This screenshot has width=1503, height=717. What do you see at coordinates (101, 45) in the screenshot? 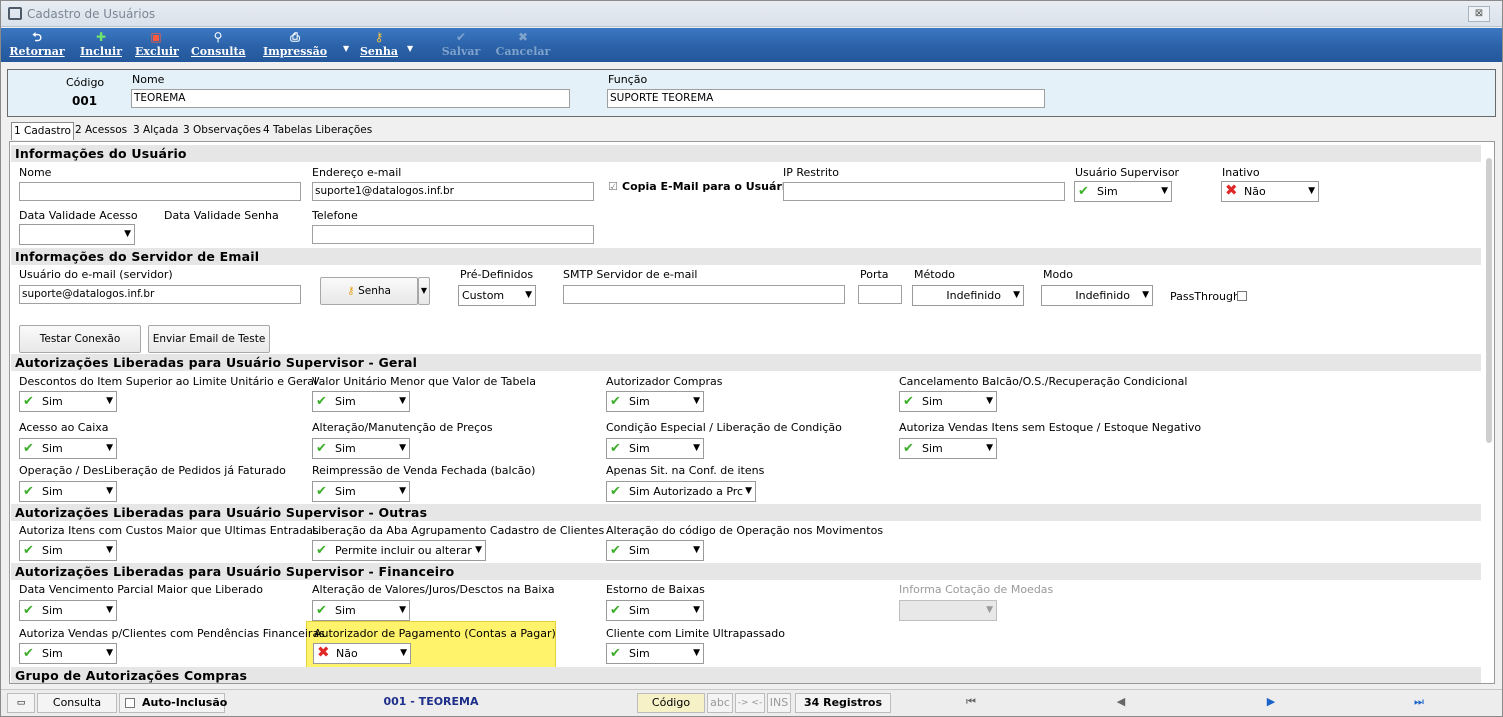
I see `incluir-button: ✚ Incluir` at bounding box center [101, 45].